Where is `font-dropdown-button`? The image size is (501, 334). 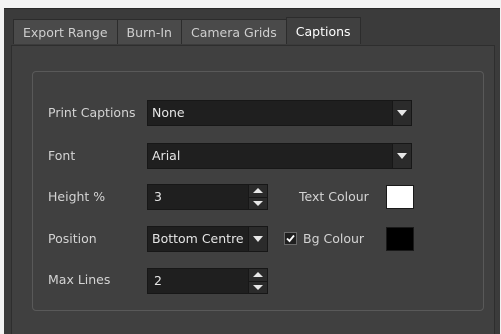 font-dropdown-button is located at coordinates (401, 156).